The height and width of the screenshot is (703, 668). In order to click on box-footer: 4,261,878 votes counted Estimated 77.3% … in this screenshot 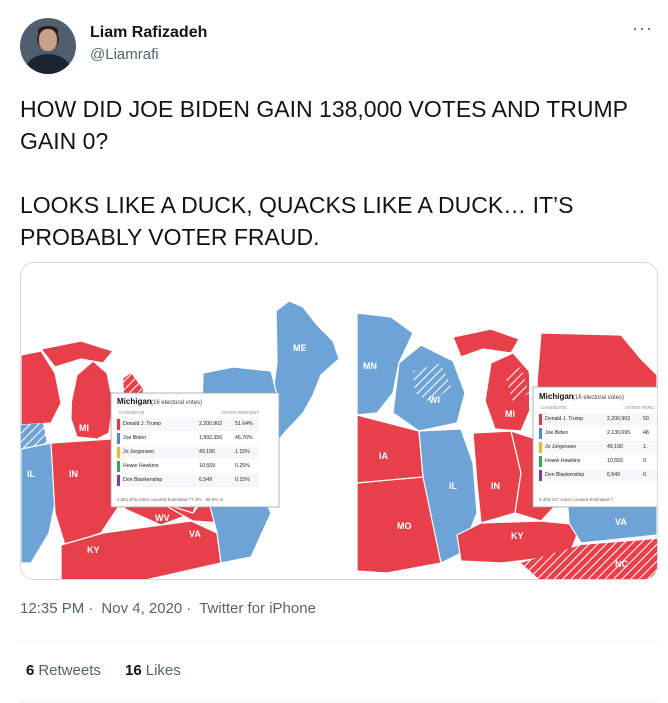, I will do `click(170, 499)`.